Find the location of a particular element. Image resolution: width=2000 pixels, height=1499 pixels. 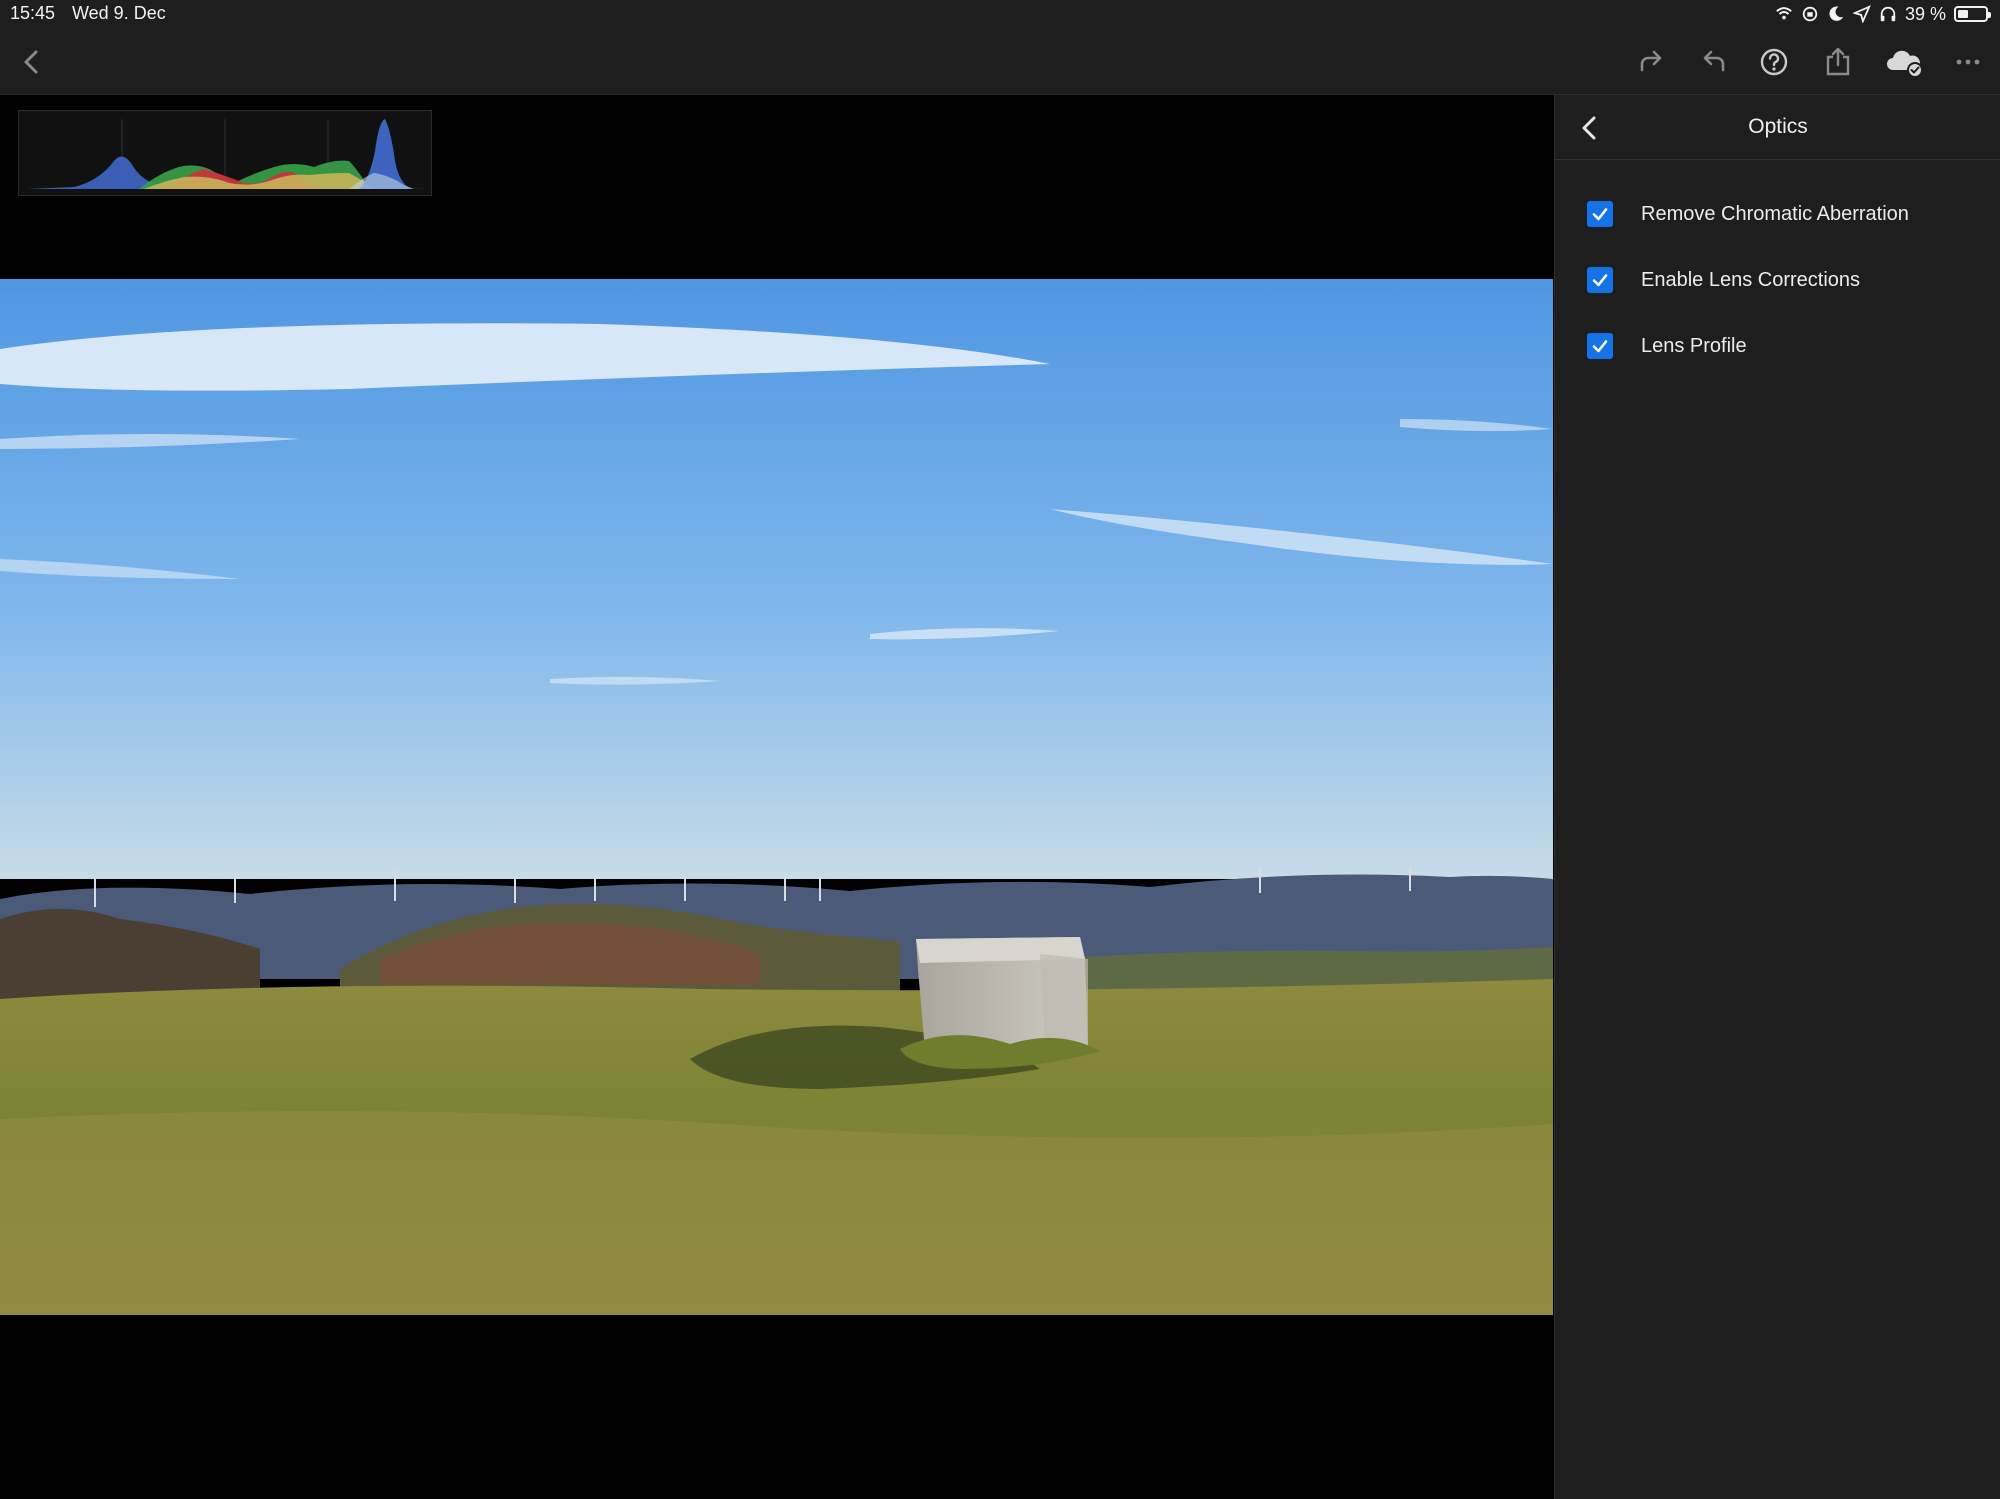

undo-icon is located at coordinates (1714, 61).